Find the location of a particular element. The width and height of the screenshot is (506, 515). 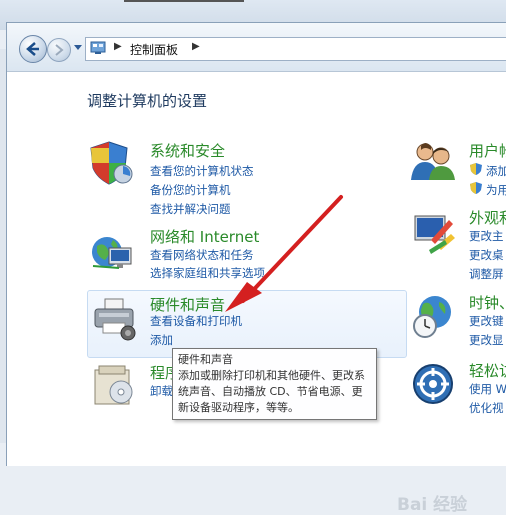

printer-icon is located at coordinates (114, 318).